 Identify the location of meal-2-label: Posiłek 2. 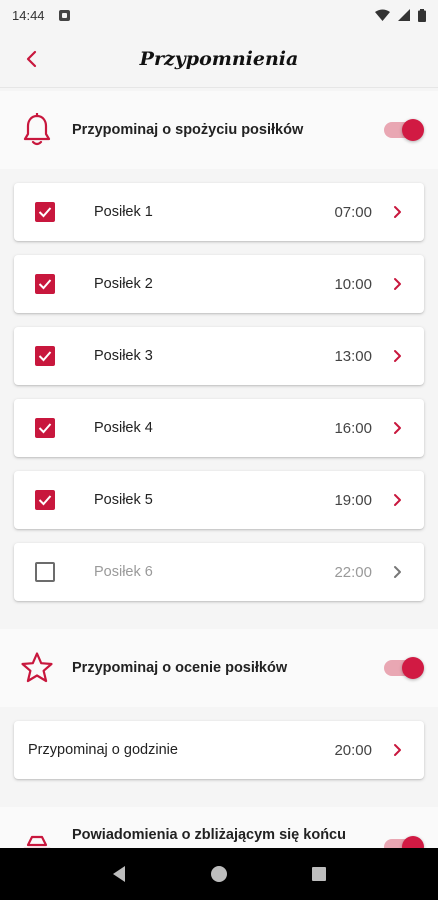
(123, 284).